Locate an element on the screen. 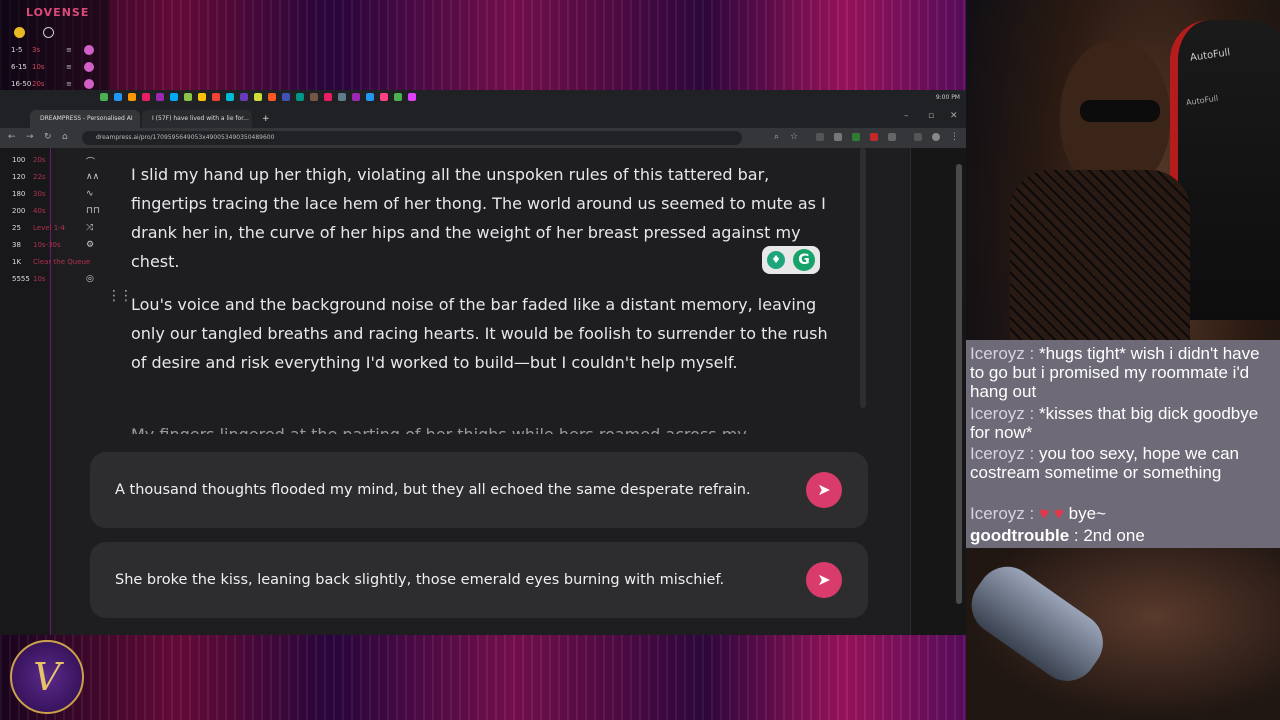  tip-level-row: 1K Clear the Queue is located at coordinates (55, 263).